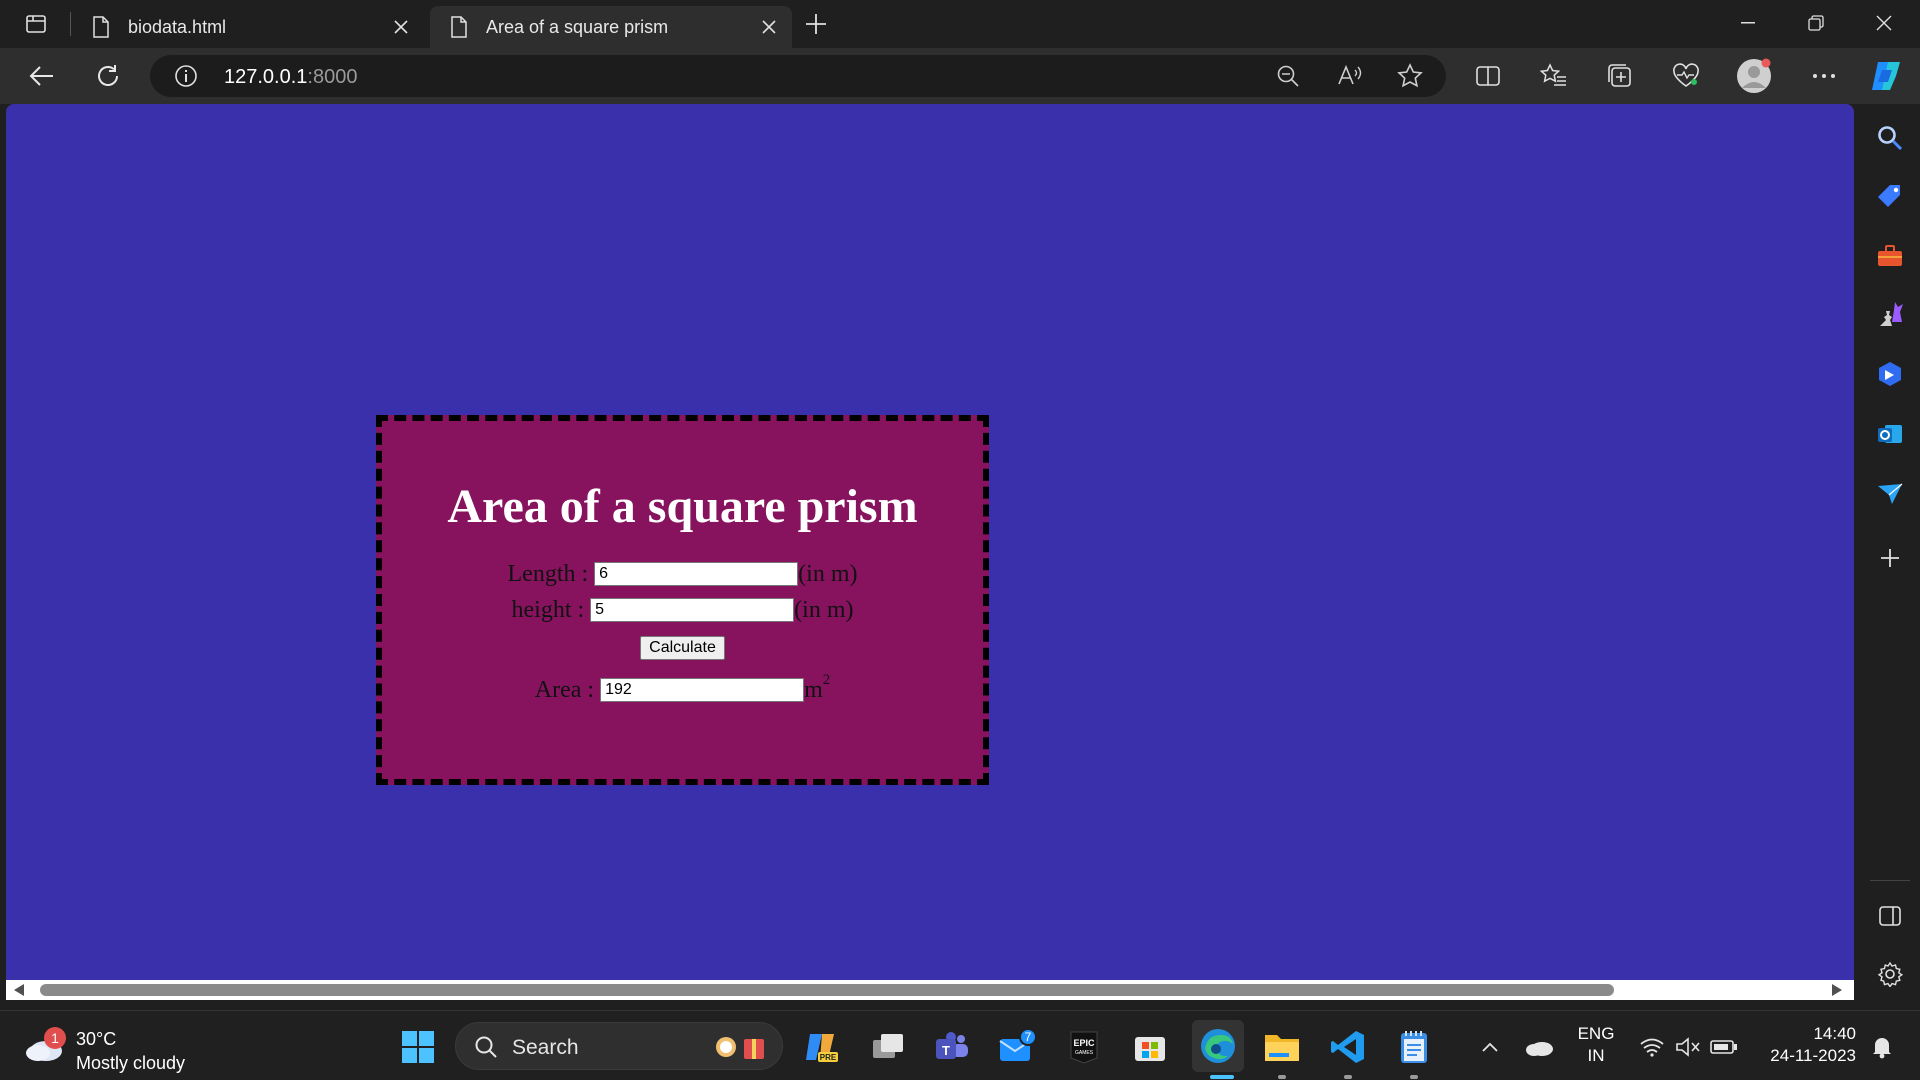  I want to click on area-output, so click(702, 690).